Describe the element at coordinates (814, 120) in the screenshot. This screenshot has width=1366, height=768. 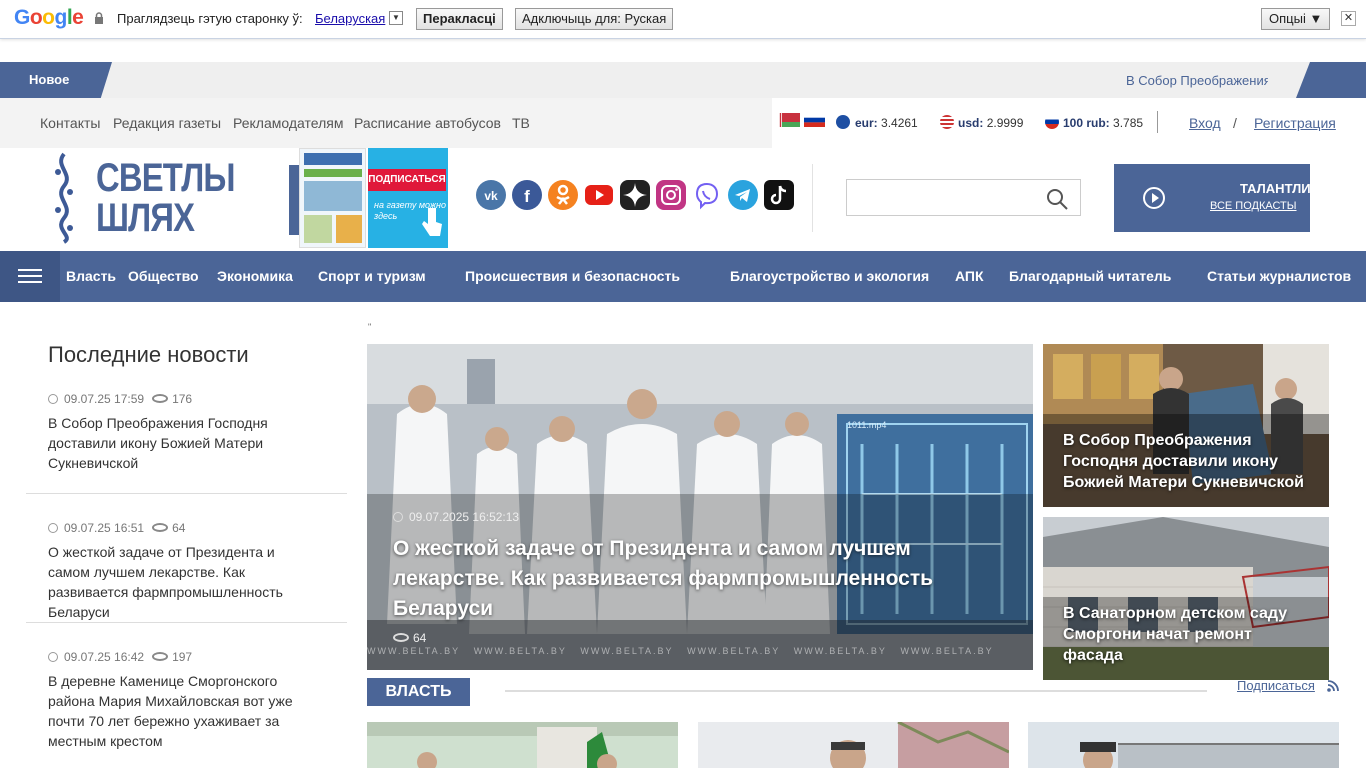
I see `russia-flag-icon` at that location.